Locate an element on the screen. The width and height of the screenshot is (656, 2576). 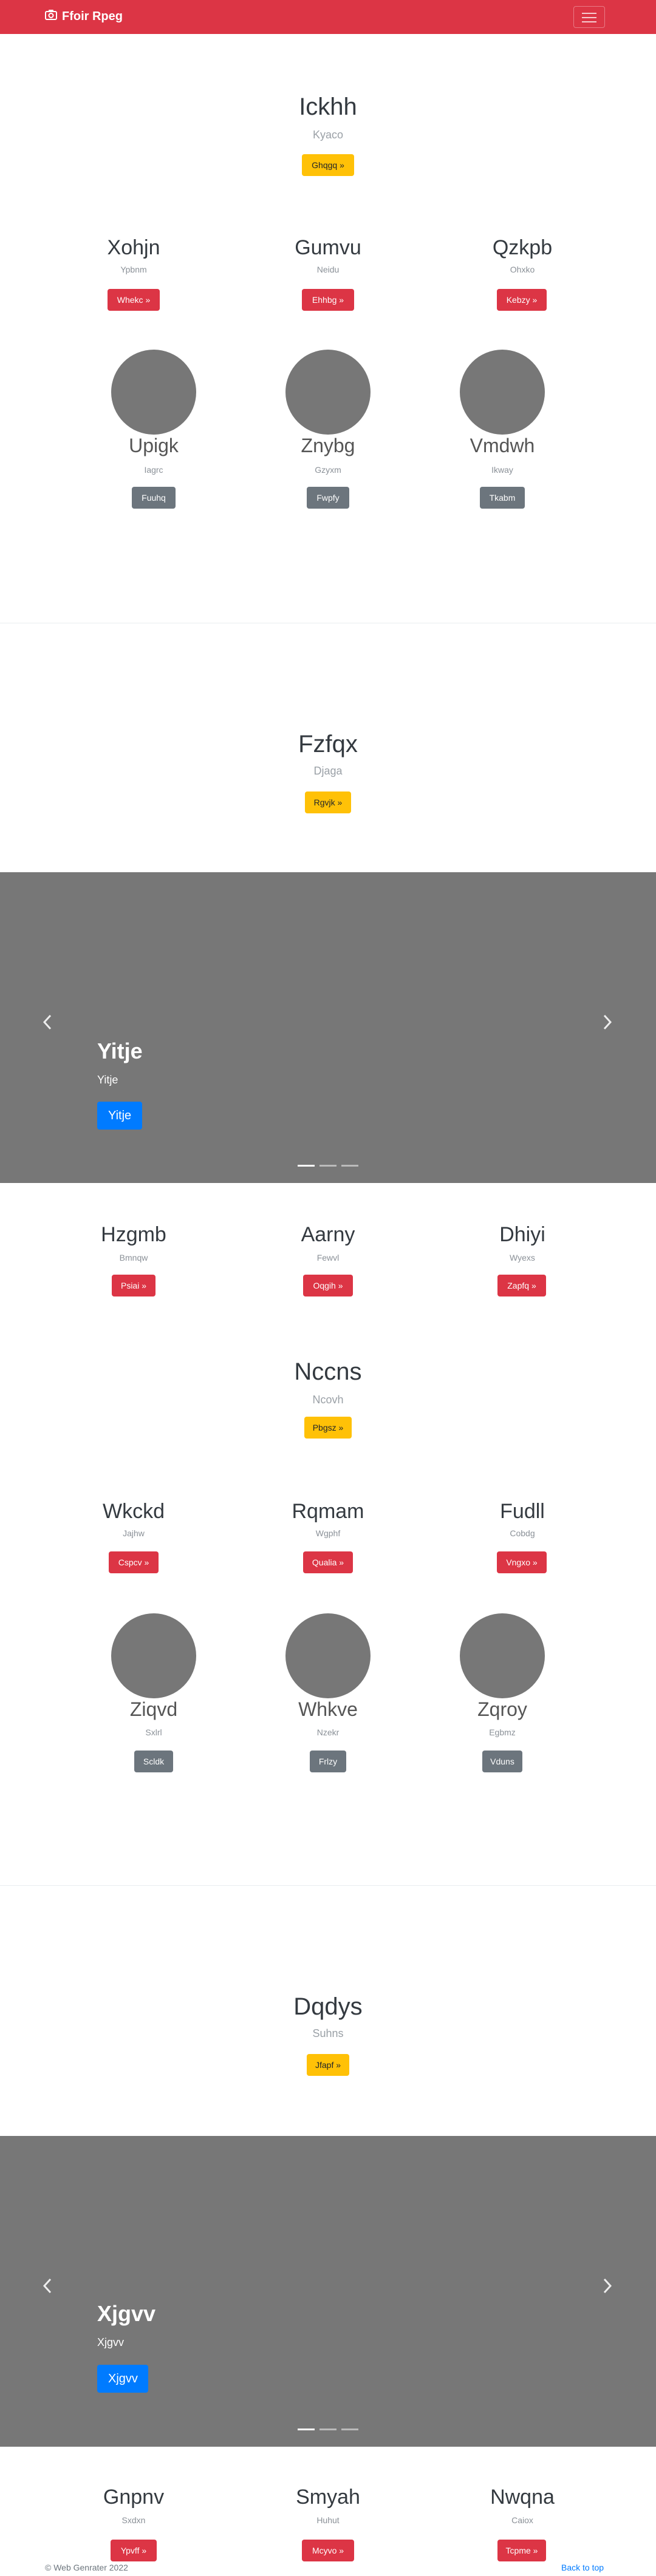
column-button: Zapfq » is located at coordinates (521, 1286).